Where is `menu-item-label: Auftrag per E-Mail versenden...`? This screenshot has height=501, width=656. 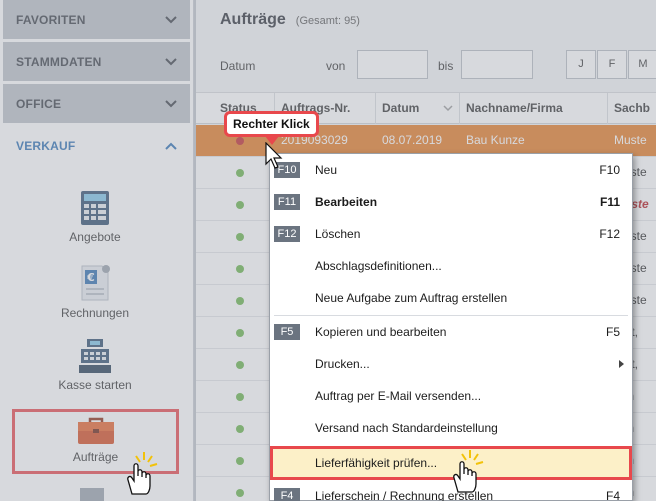 menu-item-label: Auftrag per E-Mail versenden... is located at coordinates (398, 396).